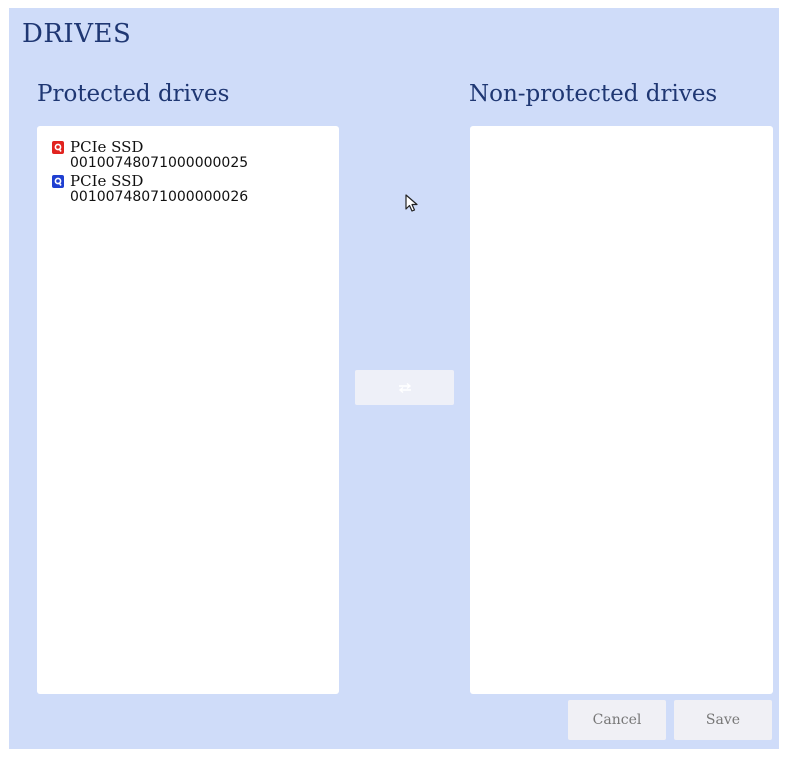  I want to click on transfer-button, so click(404, 387).